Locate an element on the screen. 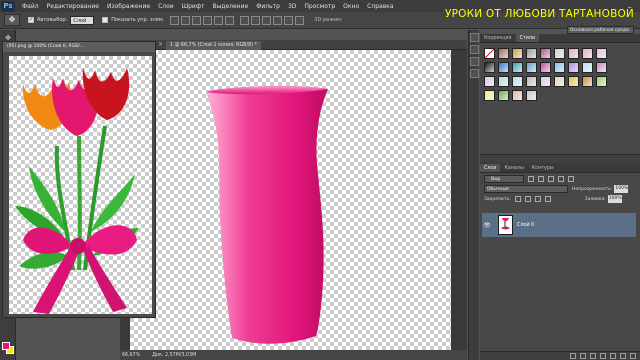 The image size is (640, 360). fx-icon is located at coordinates (583, 356).